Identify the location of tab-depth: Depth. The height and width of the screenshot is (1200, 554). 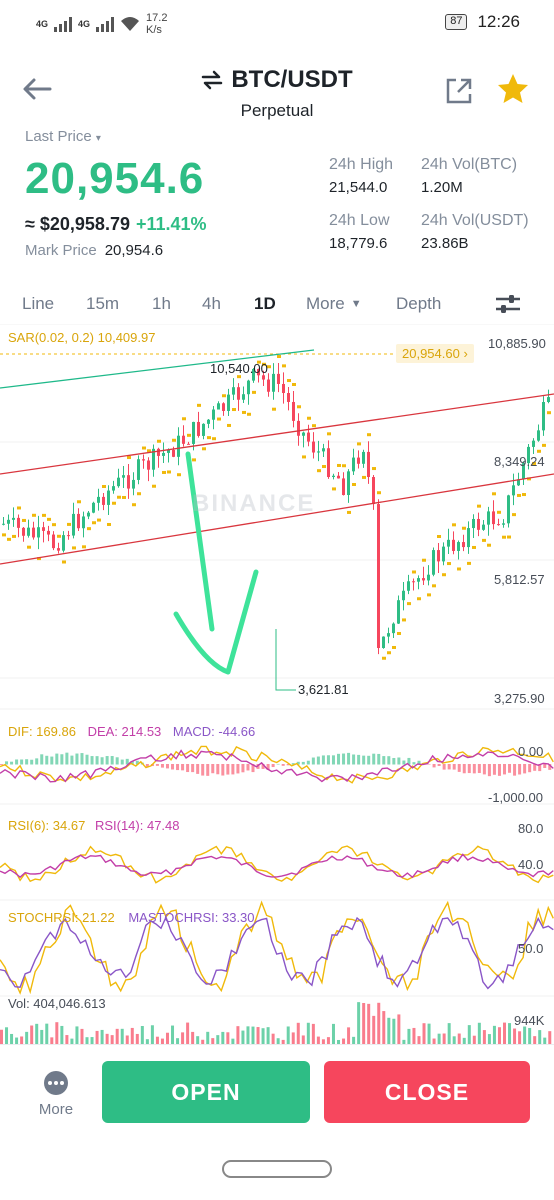
(418, 304).